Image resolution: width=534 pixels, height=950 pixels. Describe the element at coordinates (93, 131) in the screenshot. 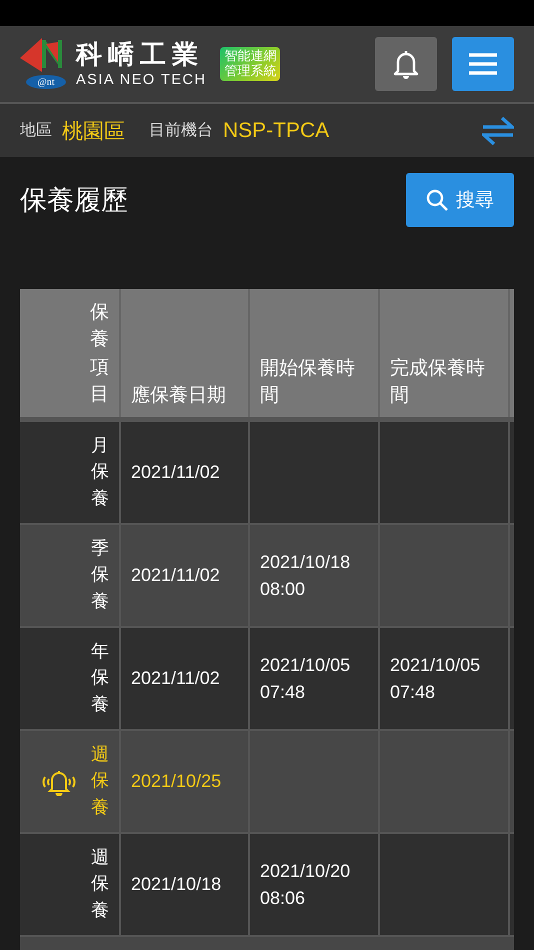

I see `region-value: 桃園區` at that location.